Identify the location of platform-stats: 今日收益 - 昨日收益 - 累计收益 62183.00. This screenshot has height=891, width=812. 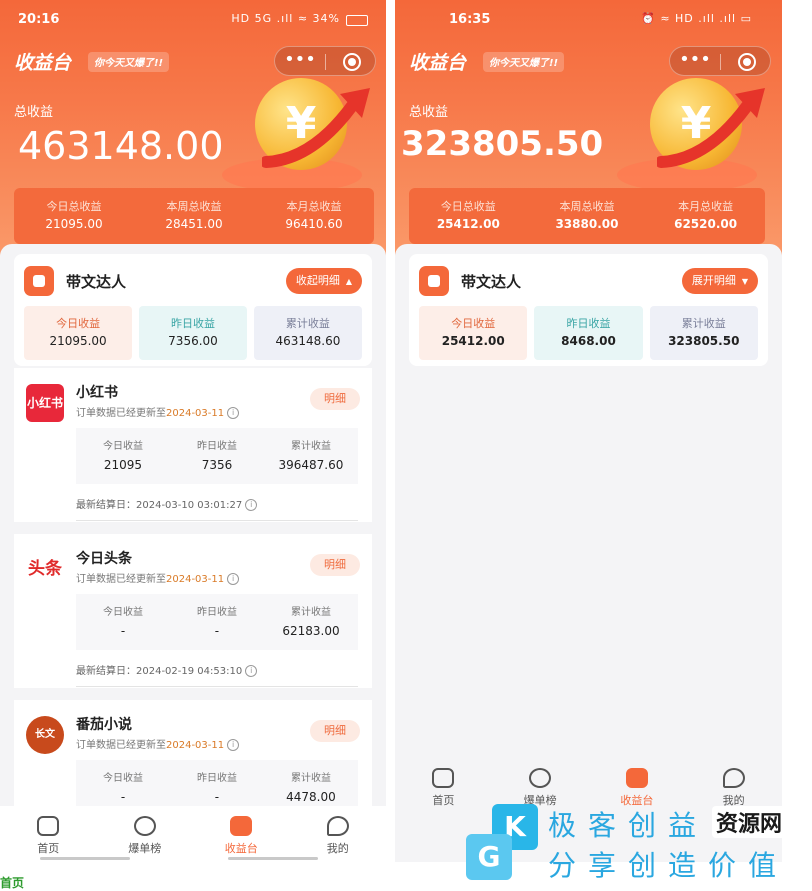
(217, 622).